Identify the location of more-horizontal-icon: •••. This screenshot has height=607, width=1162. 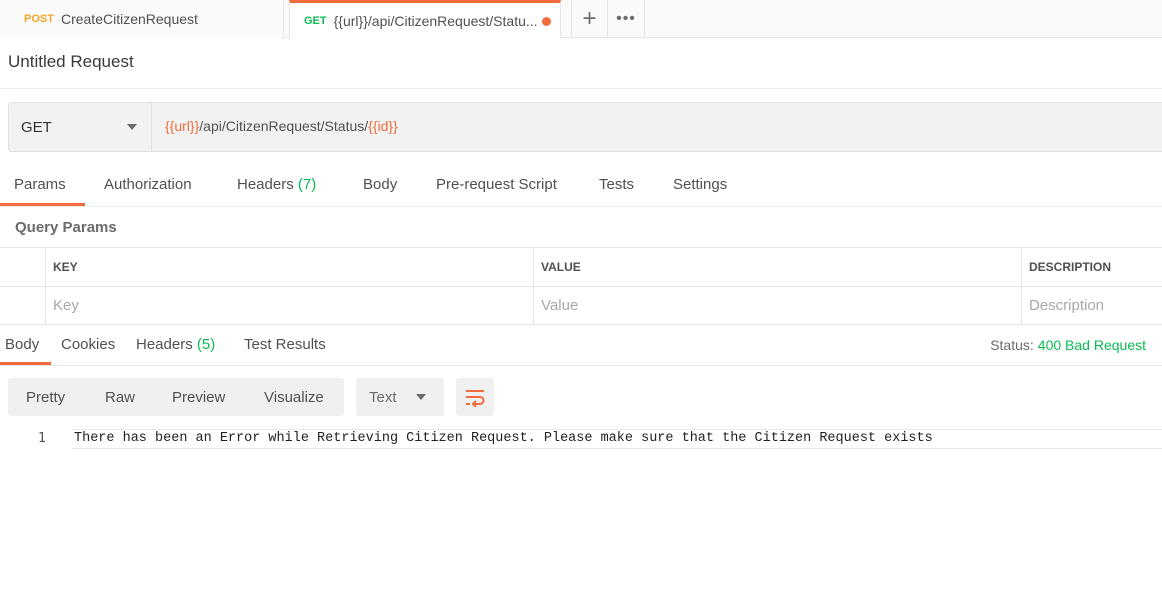
(626, 18).